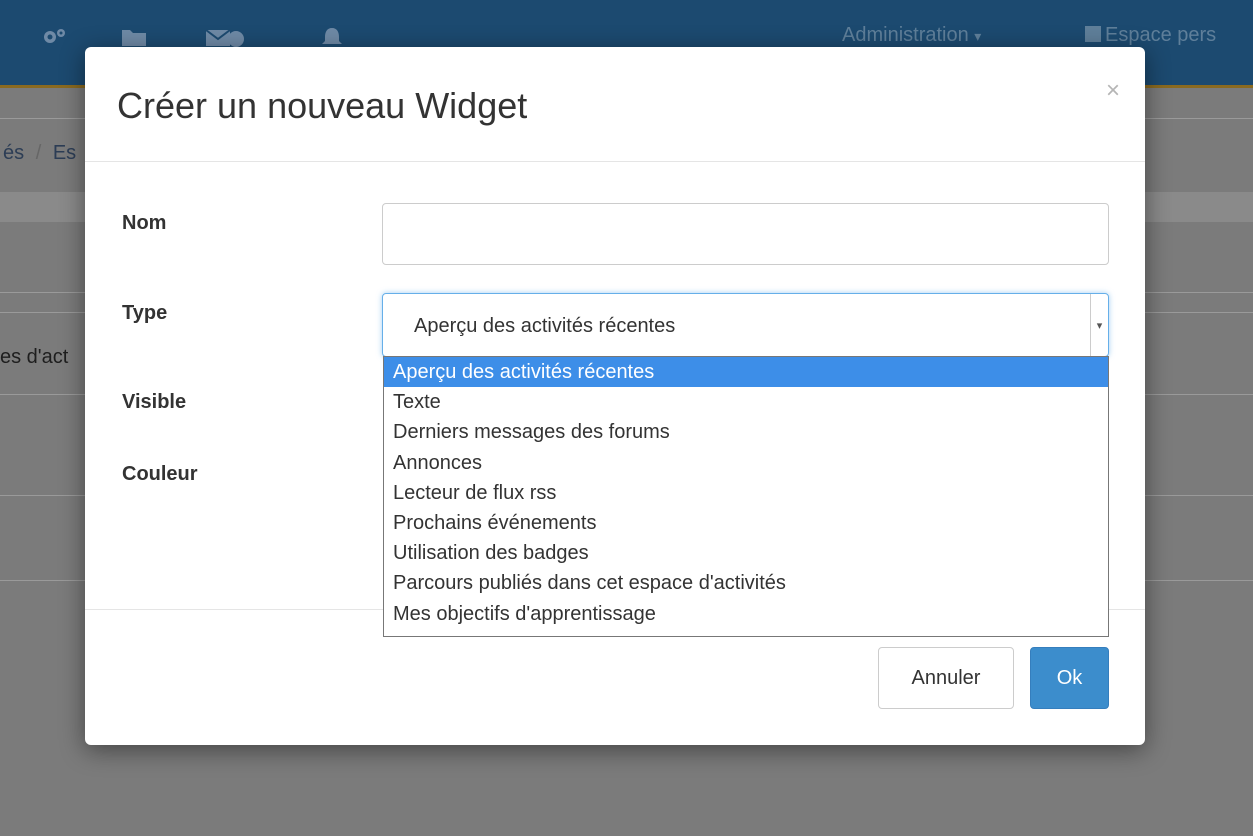 Image resolution: width=1253 pixels, height=836 pixels. I want to click on close-icon: ×, so click(1113, 91).